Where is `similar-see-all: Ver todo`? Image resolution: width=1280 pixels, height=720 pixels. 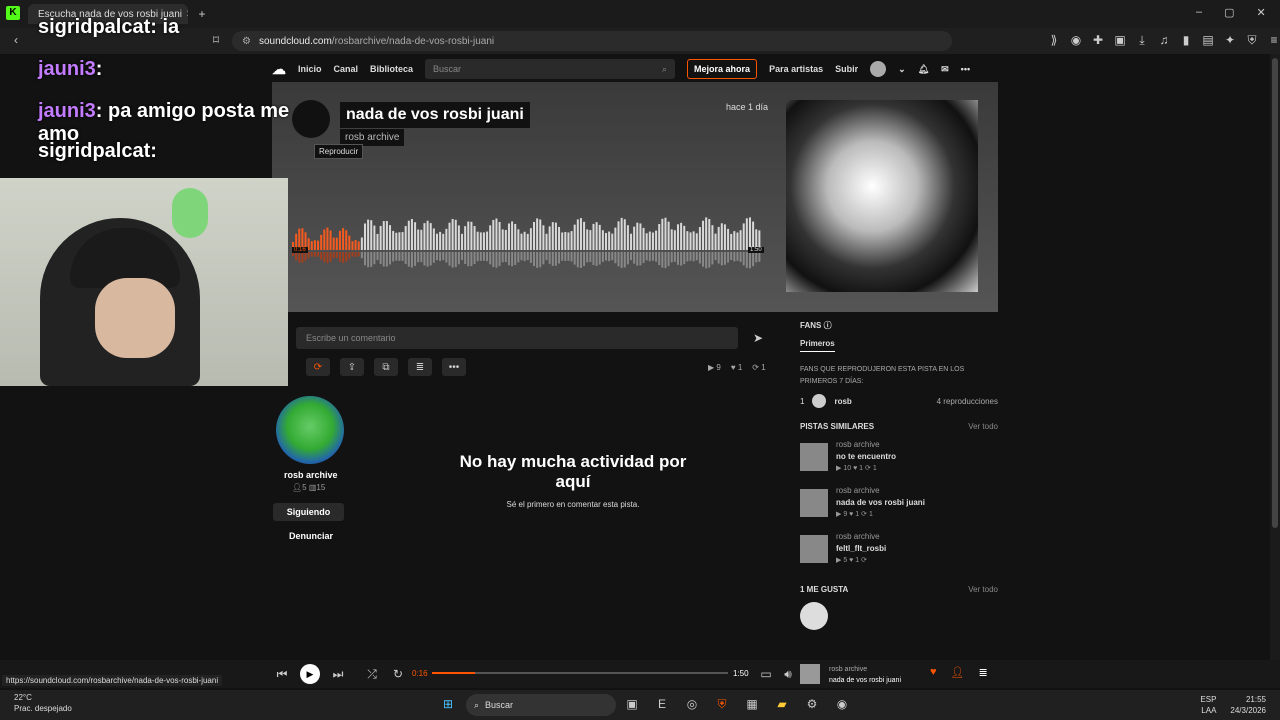
similar-see-all: Ver todo is located at coordinates (983, 426).